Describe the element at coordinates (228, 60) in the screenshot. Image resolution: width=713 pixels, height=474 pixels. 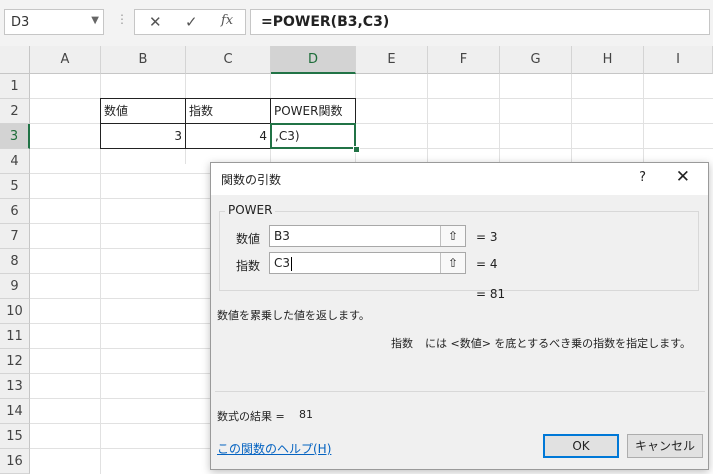
I see `column-header-c: C` at that location.